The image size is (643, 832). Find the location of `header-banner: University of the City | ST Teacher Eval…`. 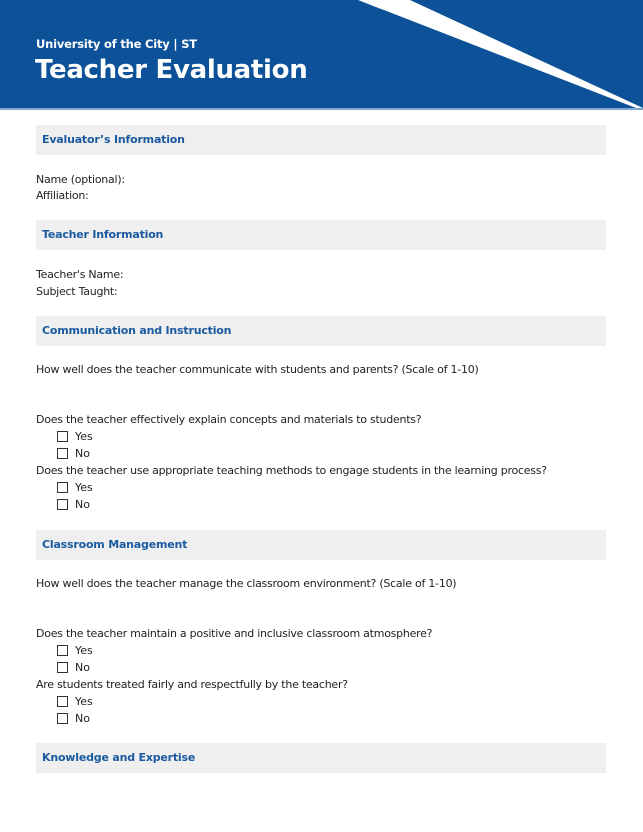

header-banner: University of the City | ST Teacher Eval… is located at coordinates (321, 54).